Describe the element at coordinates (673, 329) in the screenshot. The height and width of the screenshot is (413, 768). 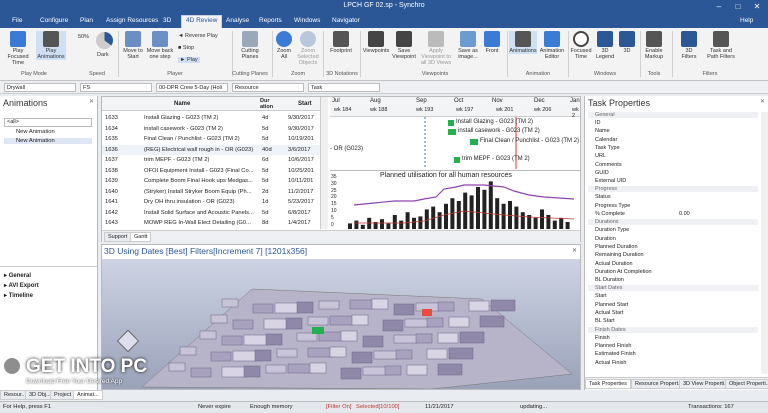
I see `property-category: Finish Dates` at that location.